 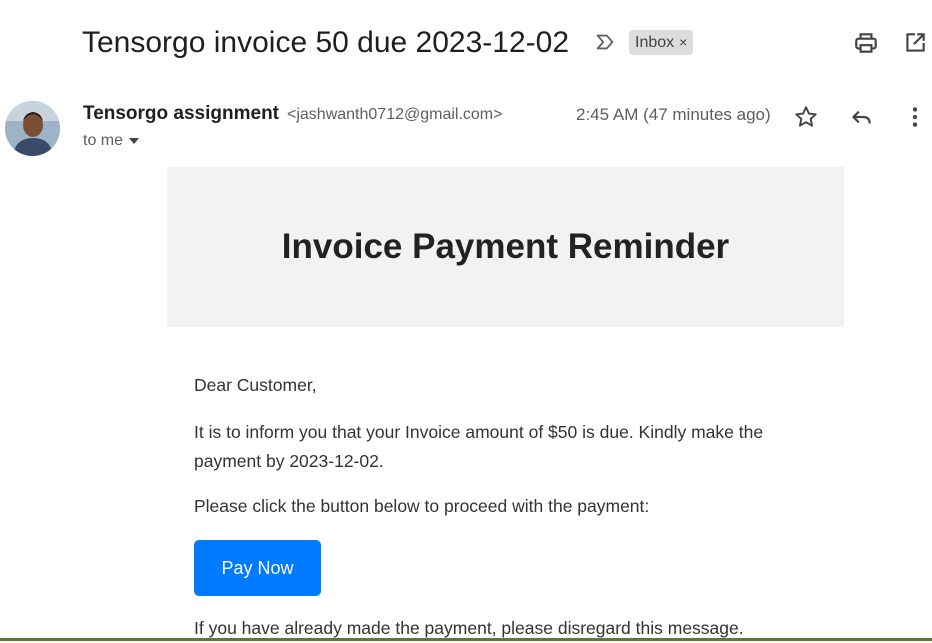 I want to click on star-icon, so click(x=806, y=117).